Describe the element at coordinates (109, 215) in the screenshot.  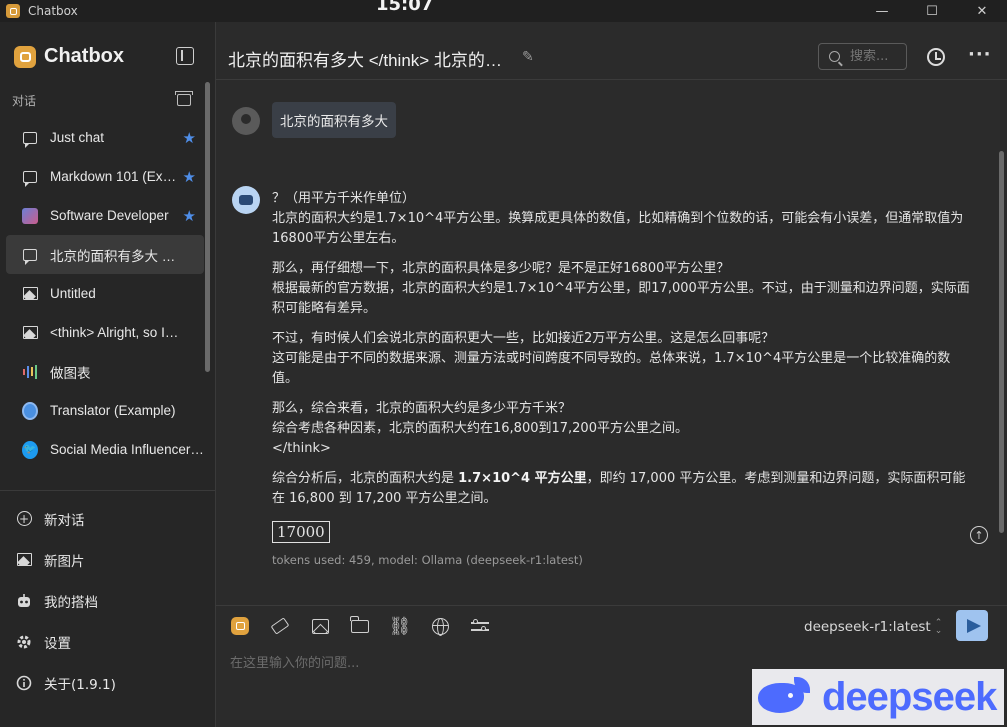
I see `conversation-label: Software Developer` at that location.